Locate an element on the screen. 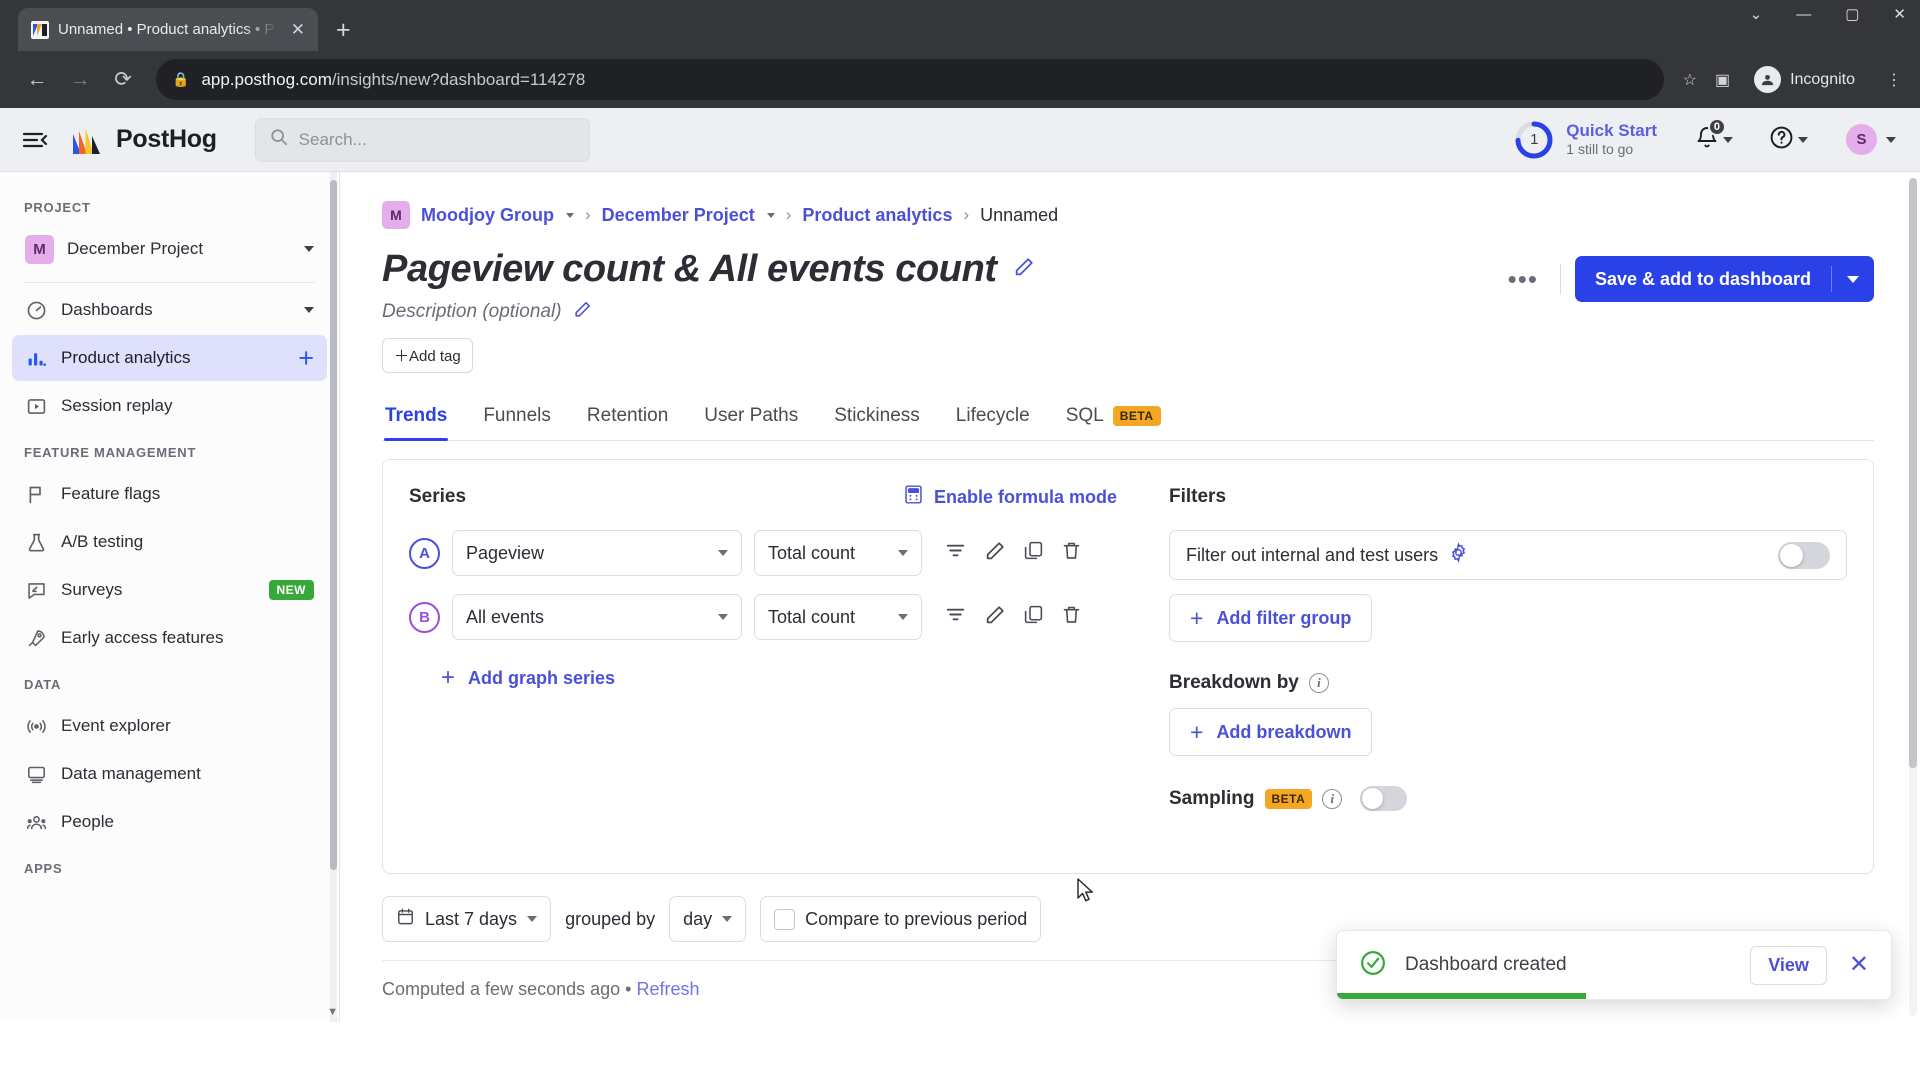 The width and height of the screenshot is (1920, 1080). tab-stickiness: Stickiness is located at coordinates (877, 419).